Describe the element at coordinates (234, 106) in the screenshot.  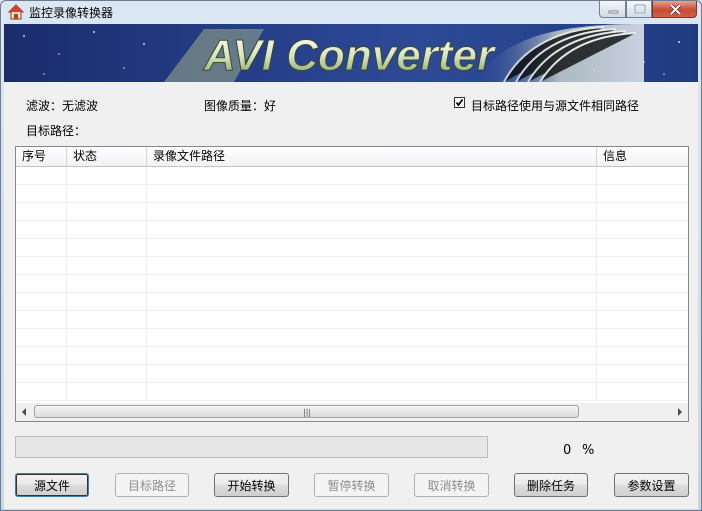
I see `quality-label: 图像质量：` at that location.